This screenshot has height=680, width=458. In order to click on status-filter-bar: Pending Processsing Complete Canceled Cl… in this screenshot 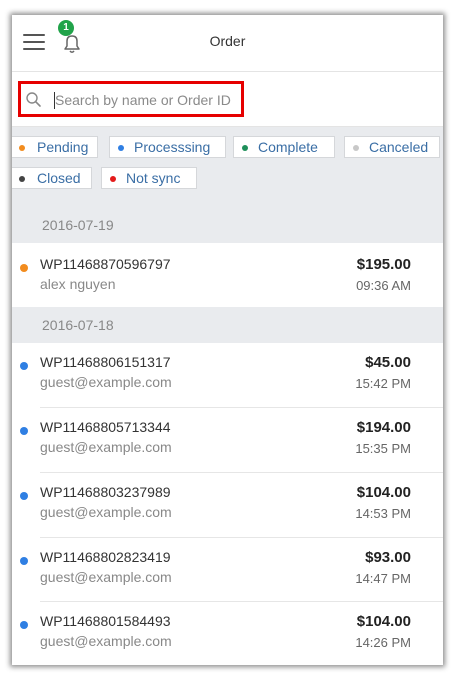, I will do `click(227, 168)`.